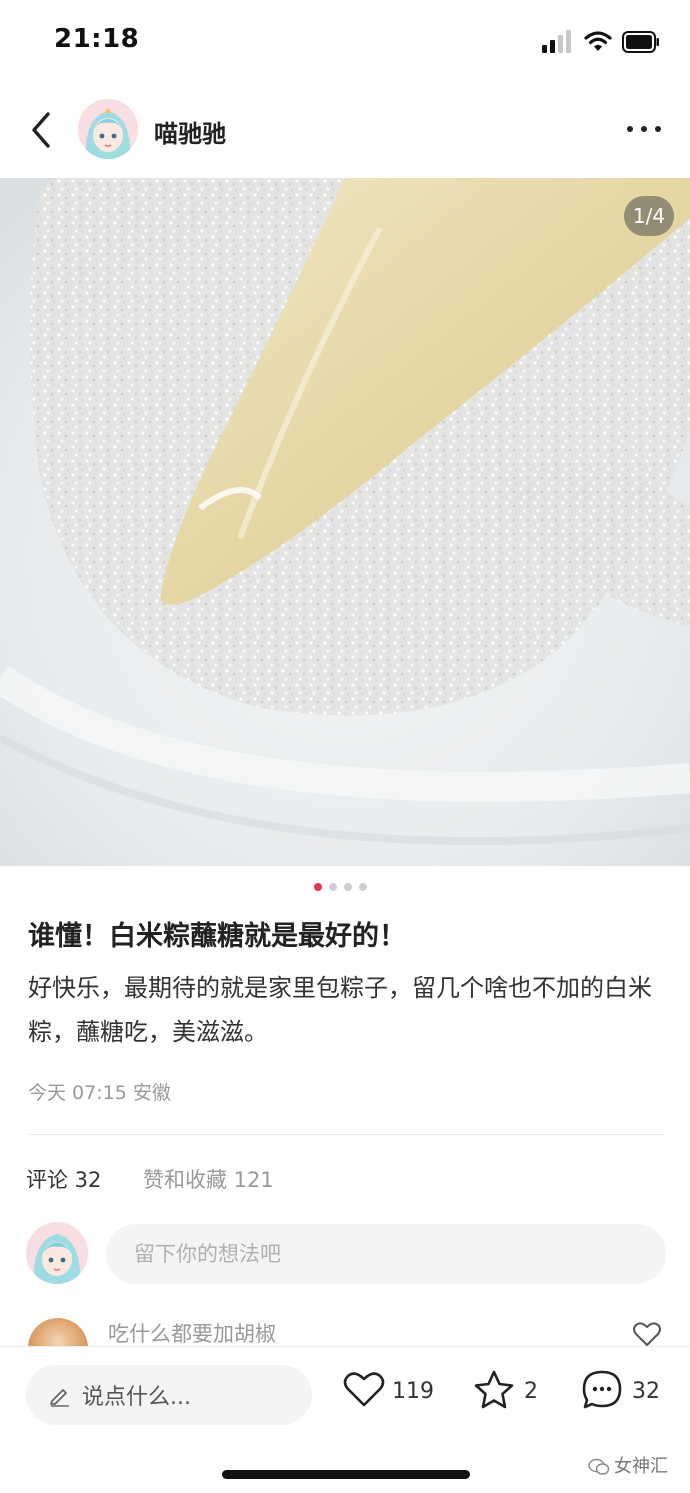 Image resolution: width=690 pixels, height=1493 pixels. What do you see at coordinates (556, 41) in the screenshot?
I see `signal-icon` at bounding box center [556, 41].